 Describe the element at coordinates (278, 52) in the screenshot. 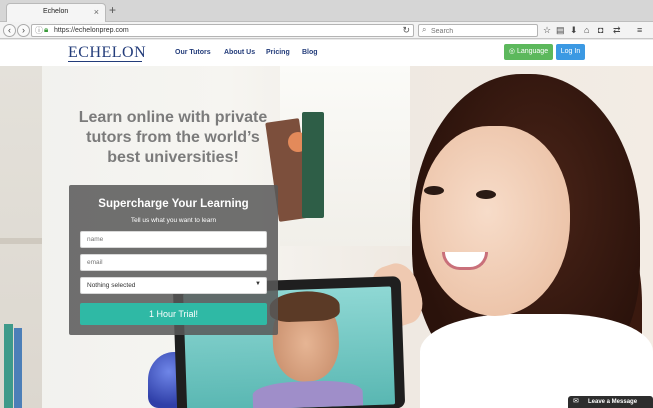

I see `nav-pricing: Pricing` at that location.